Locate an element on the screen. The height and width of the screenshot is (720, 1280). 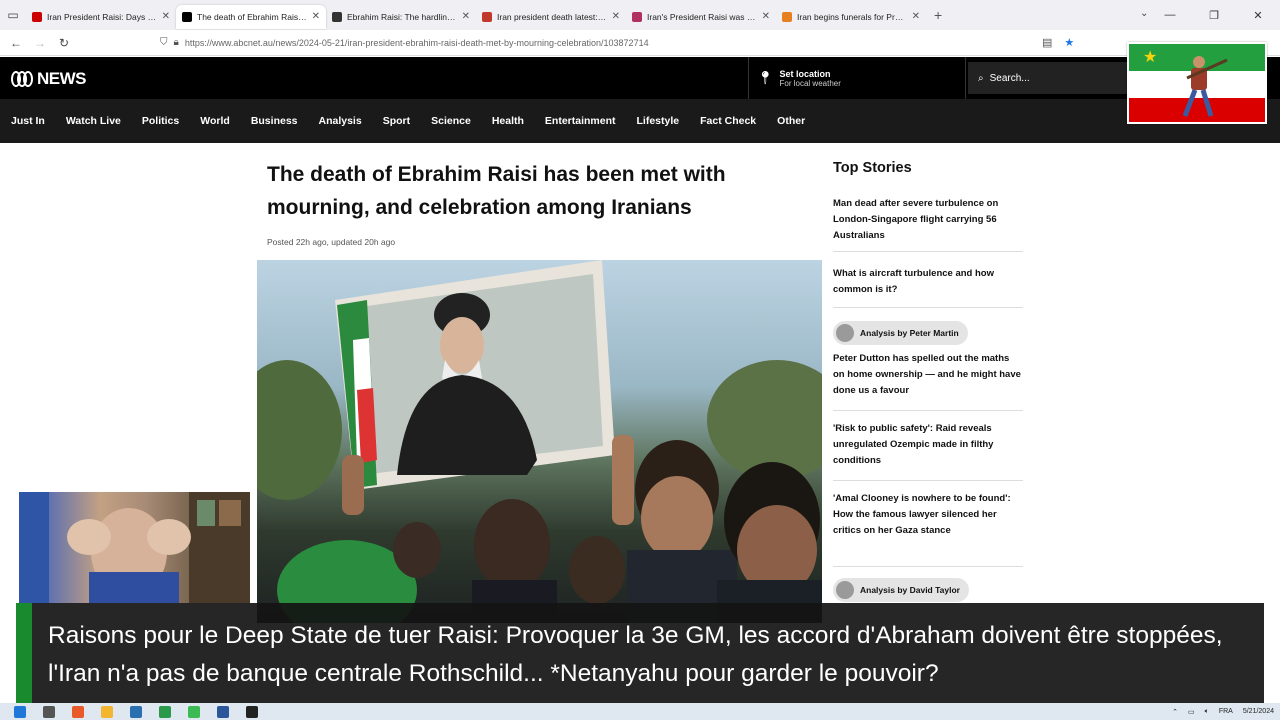
taskbar is located at coordinates (640, 711).